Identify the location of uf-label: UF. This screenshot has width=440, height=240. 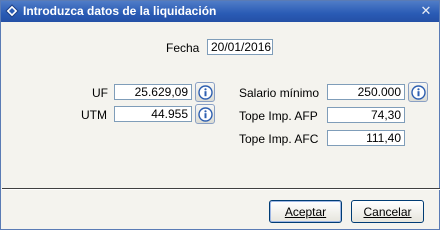
(100, 93).